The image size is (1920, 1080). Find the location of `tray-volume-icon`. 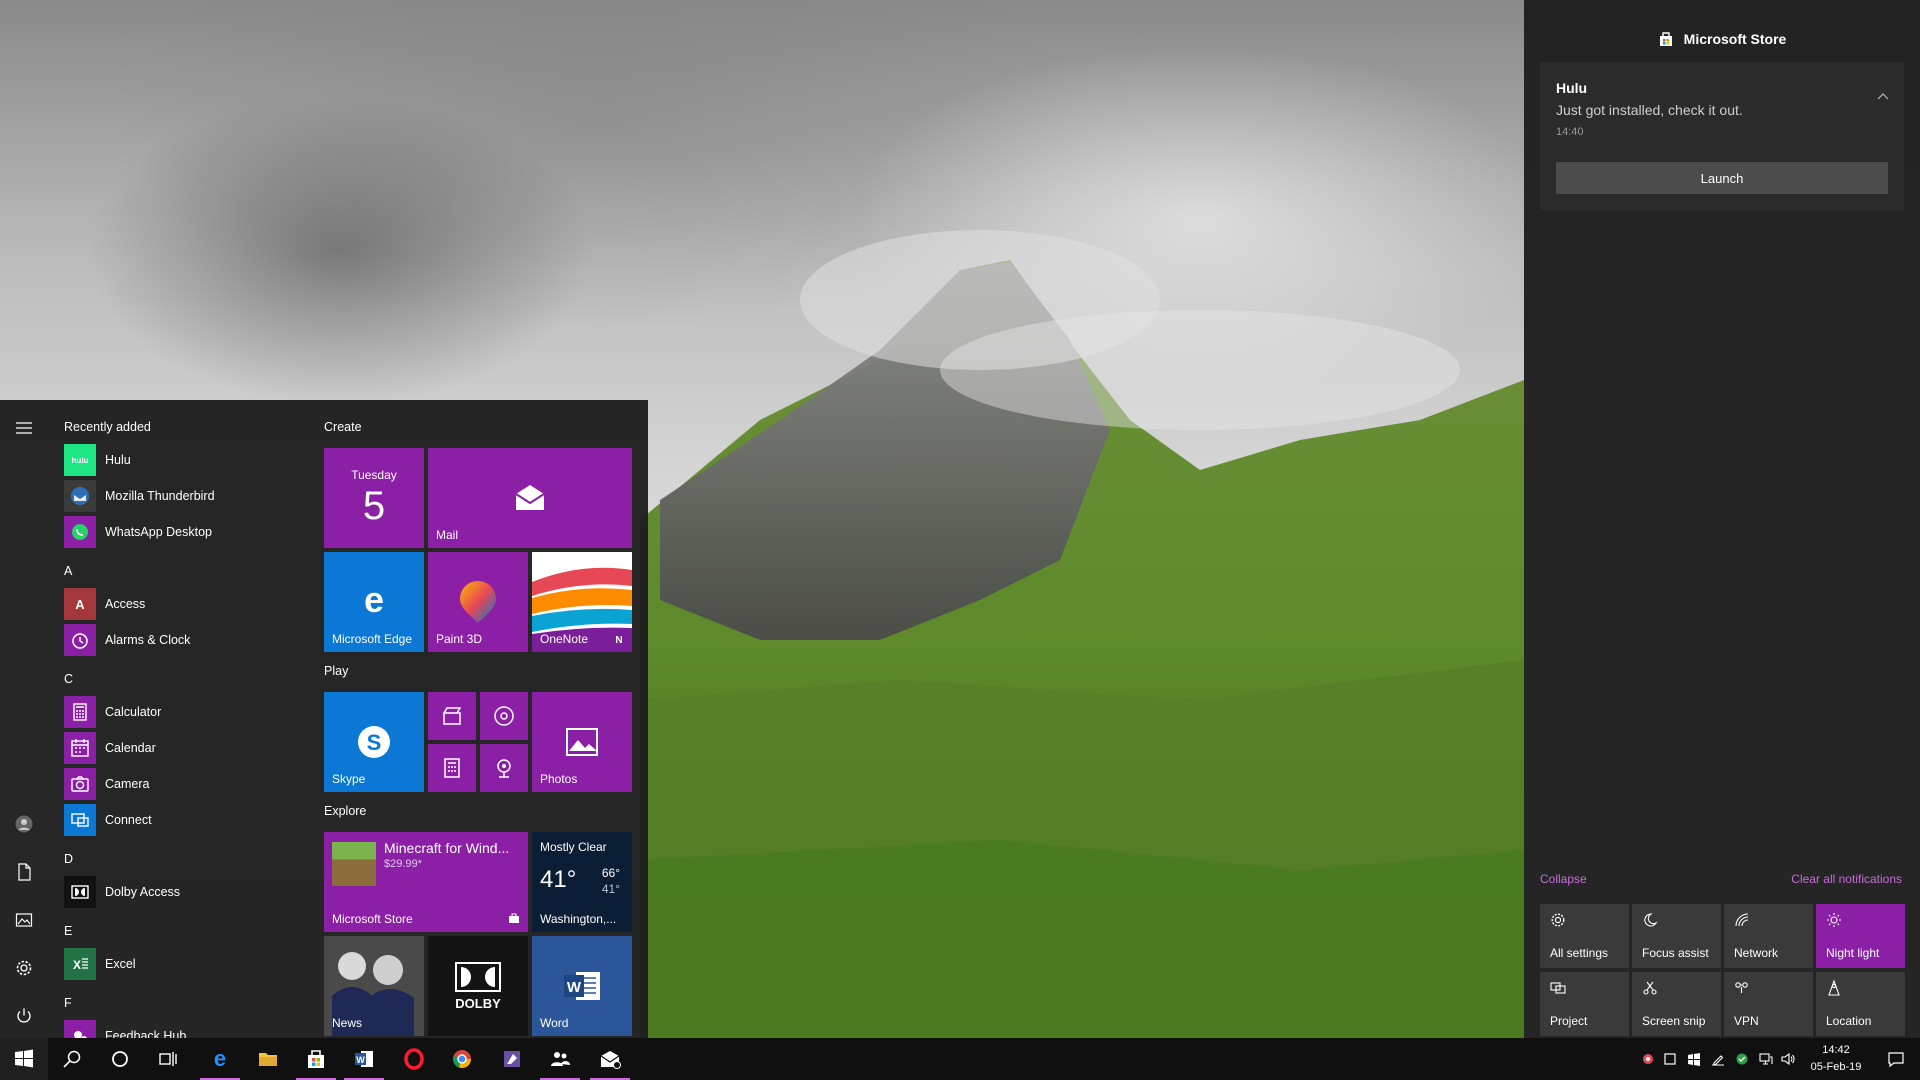

tray-volume-icon is located at coordinates (1788, 1059).